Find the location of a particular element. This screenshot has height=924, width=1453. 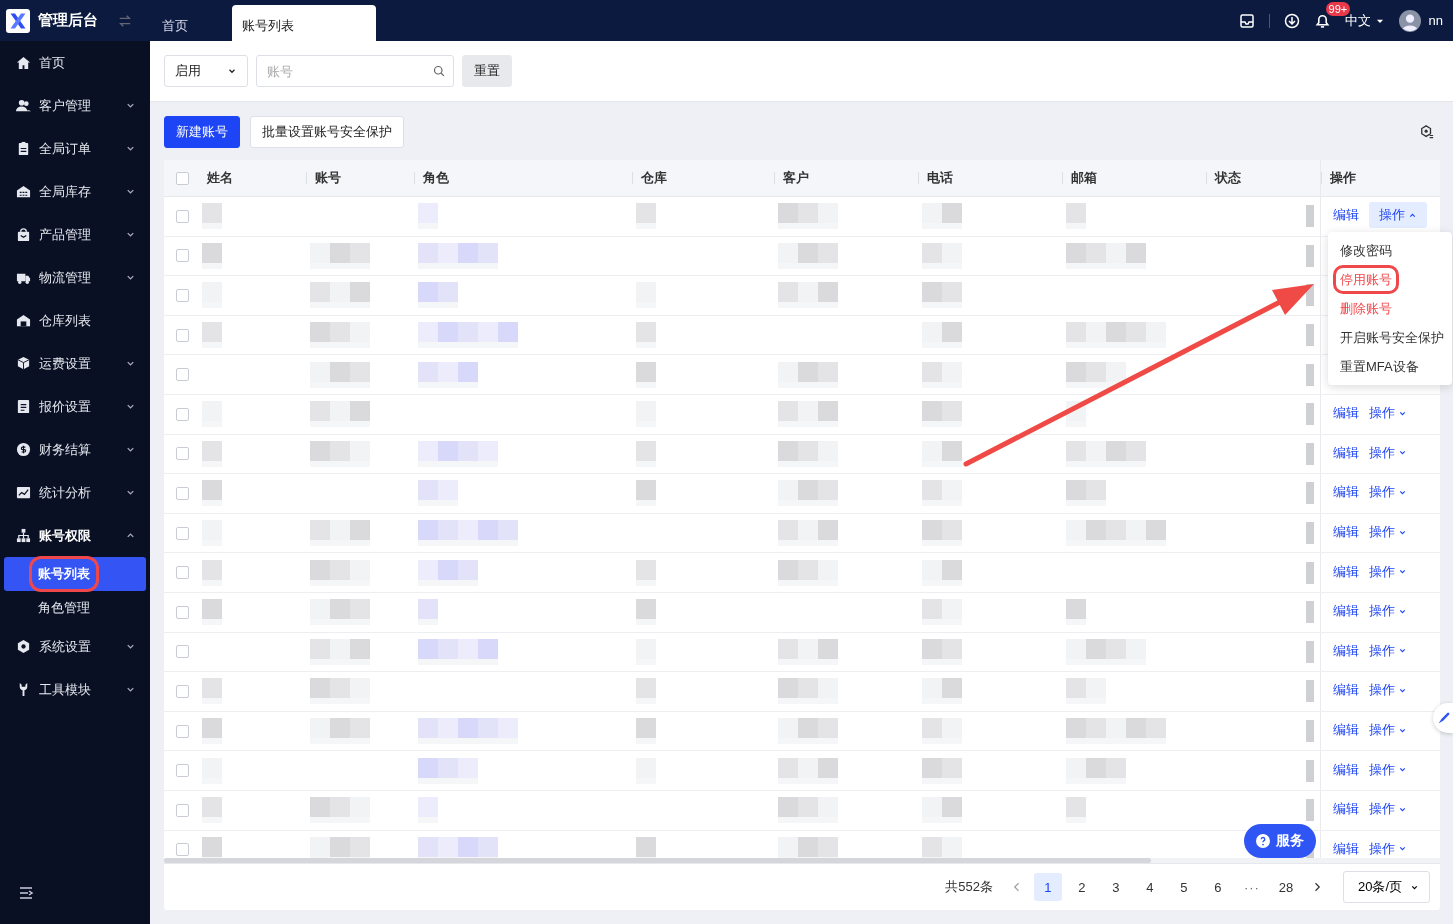

page-button: 5 is located at coordinates (1183, 887).